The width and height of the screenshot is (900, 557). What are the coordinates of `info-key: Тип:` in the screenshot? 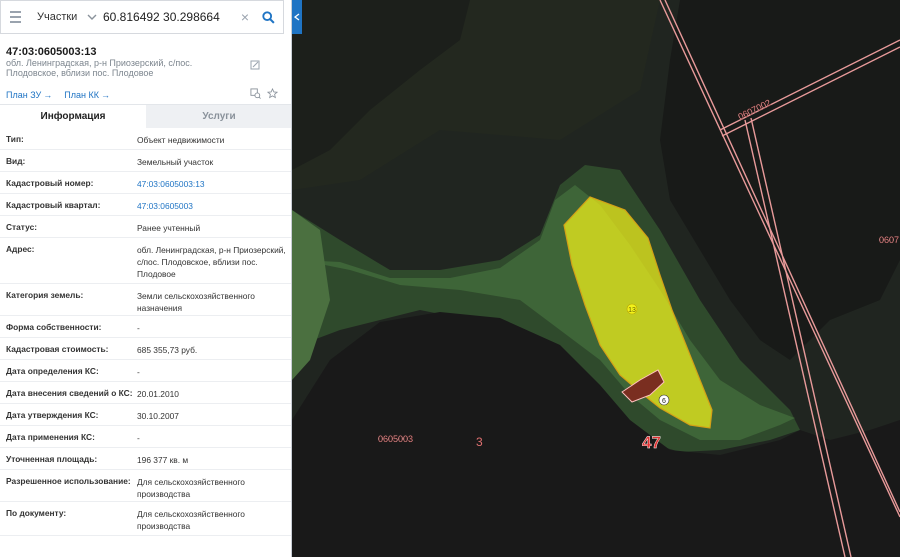 It's located at (15, 139).